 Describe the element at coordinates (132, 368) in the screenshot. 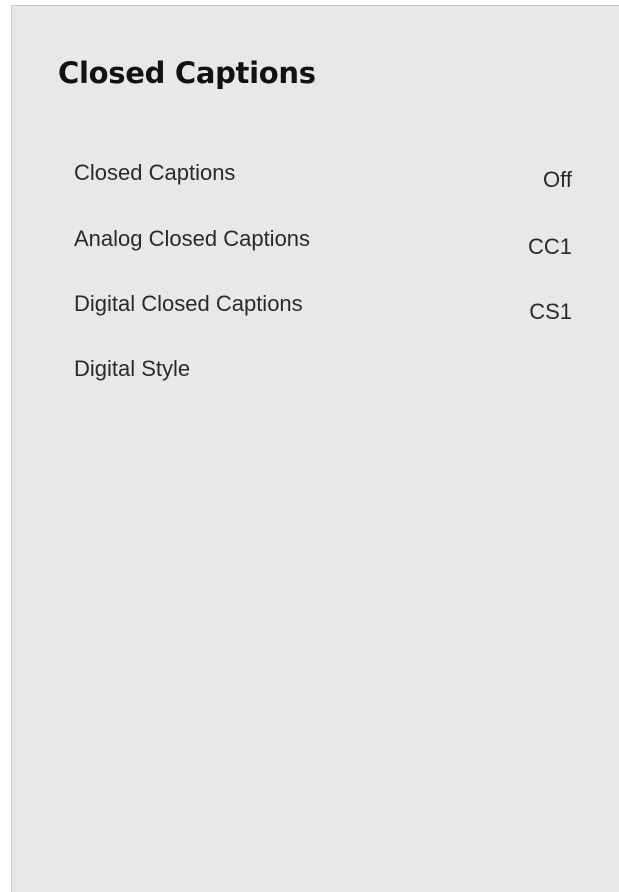

I see `menu-item-label: Digital Style` at that location.